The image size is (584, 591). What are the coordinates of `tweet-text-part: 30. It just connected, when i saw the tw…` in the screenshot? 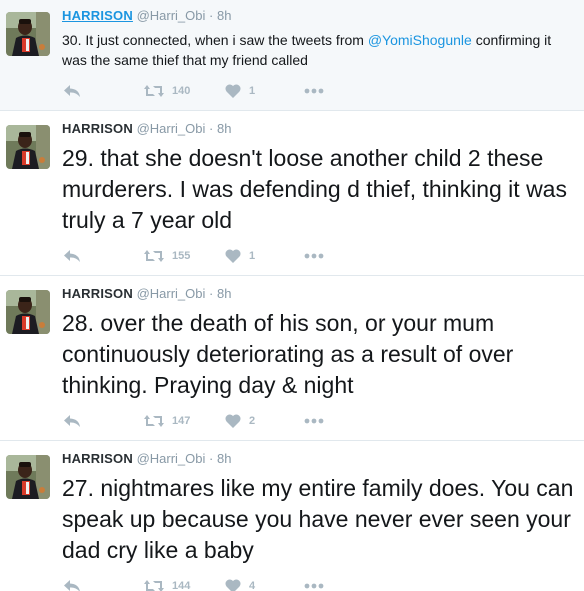 It's located at (215, 40).